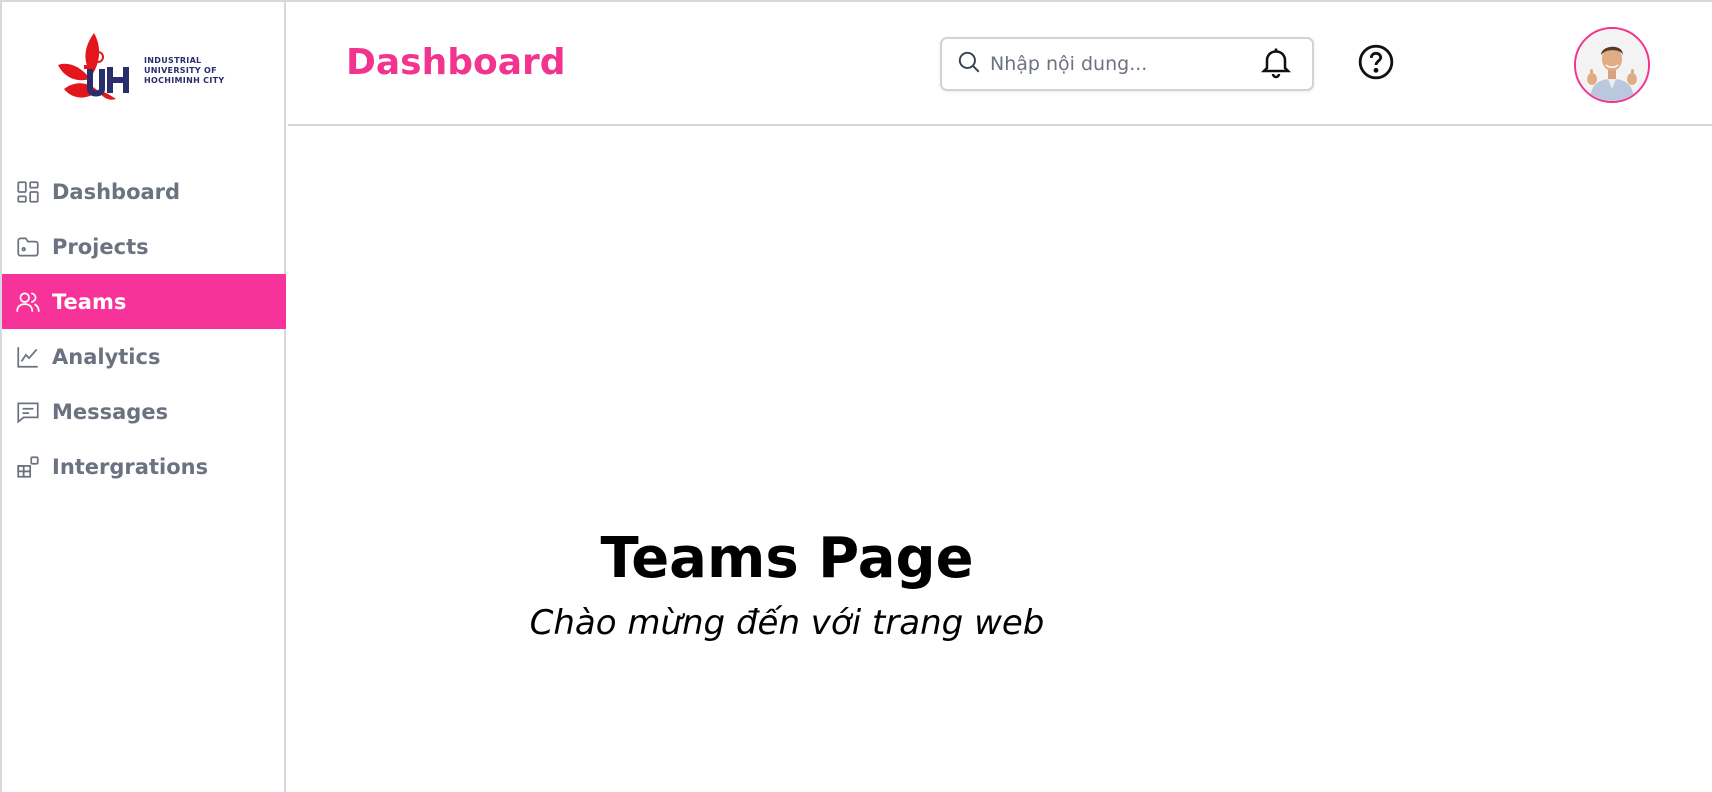  I want to click on chart-line-icon, so click(28, 357).